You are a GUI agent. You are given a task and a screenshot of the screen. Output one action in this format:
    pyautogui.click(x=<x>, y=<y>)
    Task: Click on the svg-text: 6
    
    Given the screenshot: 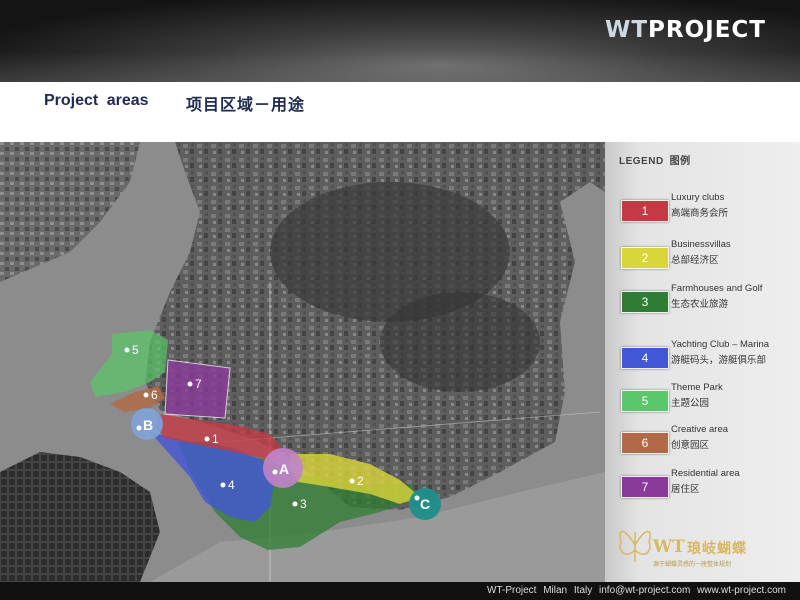 What is the action you would take?
    pyautogui.click(x=154, y=395)
    